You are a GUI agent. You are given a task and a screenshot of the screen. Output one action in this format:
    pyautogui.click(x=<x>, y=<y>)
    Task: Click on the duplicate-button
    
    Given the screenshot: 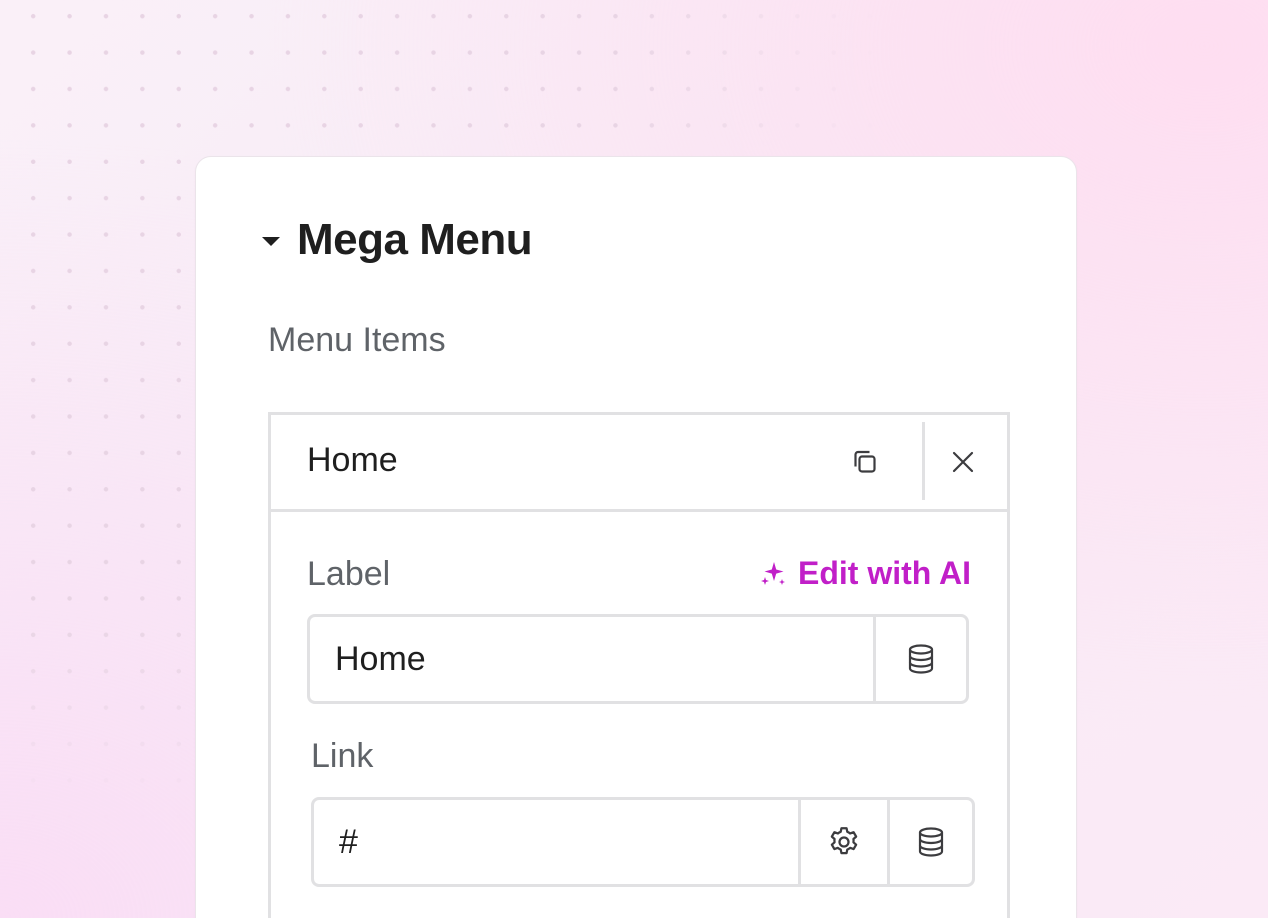 What is the action you would take?
    pyautogui.click(x=865, y=462)
    